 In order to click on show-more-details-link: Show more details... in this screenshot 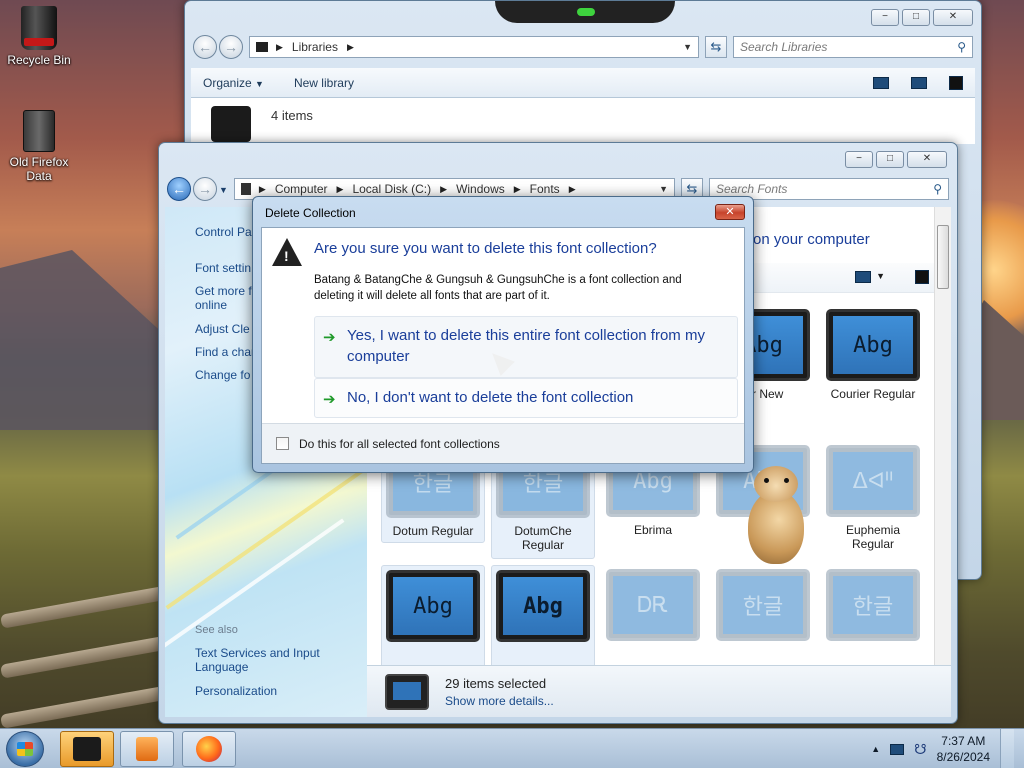, I will do `click(499, 701)`.